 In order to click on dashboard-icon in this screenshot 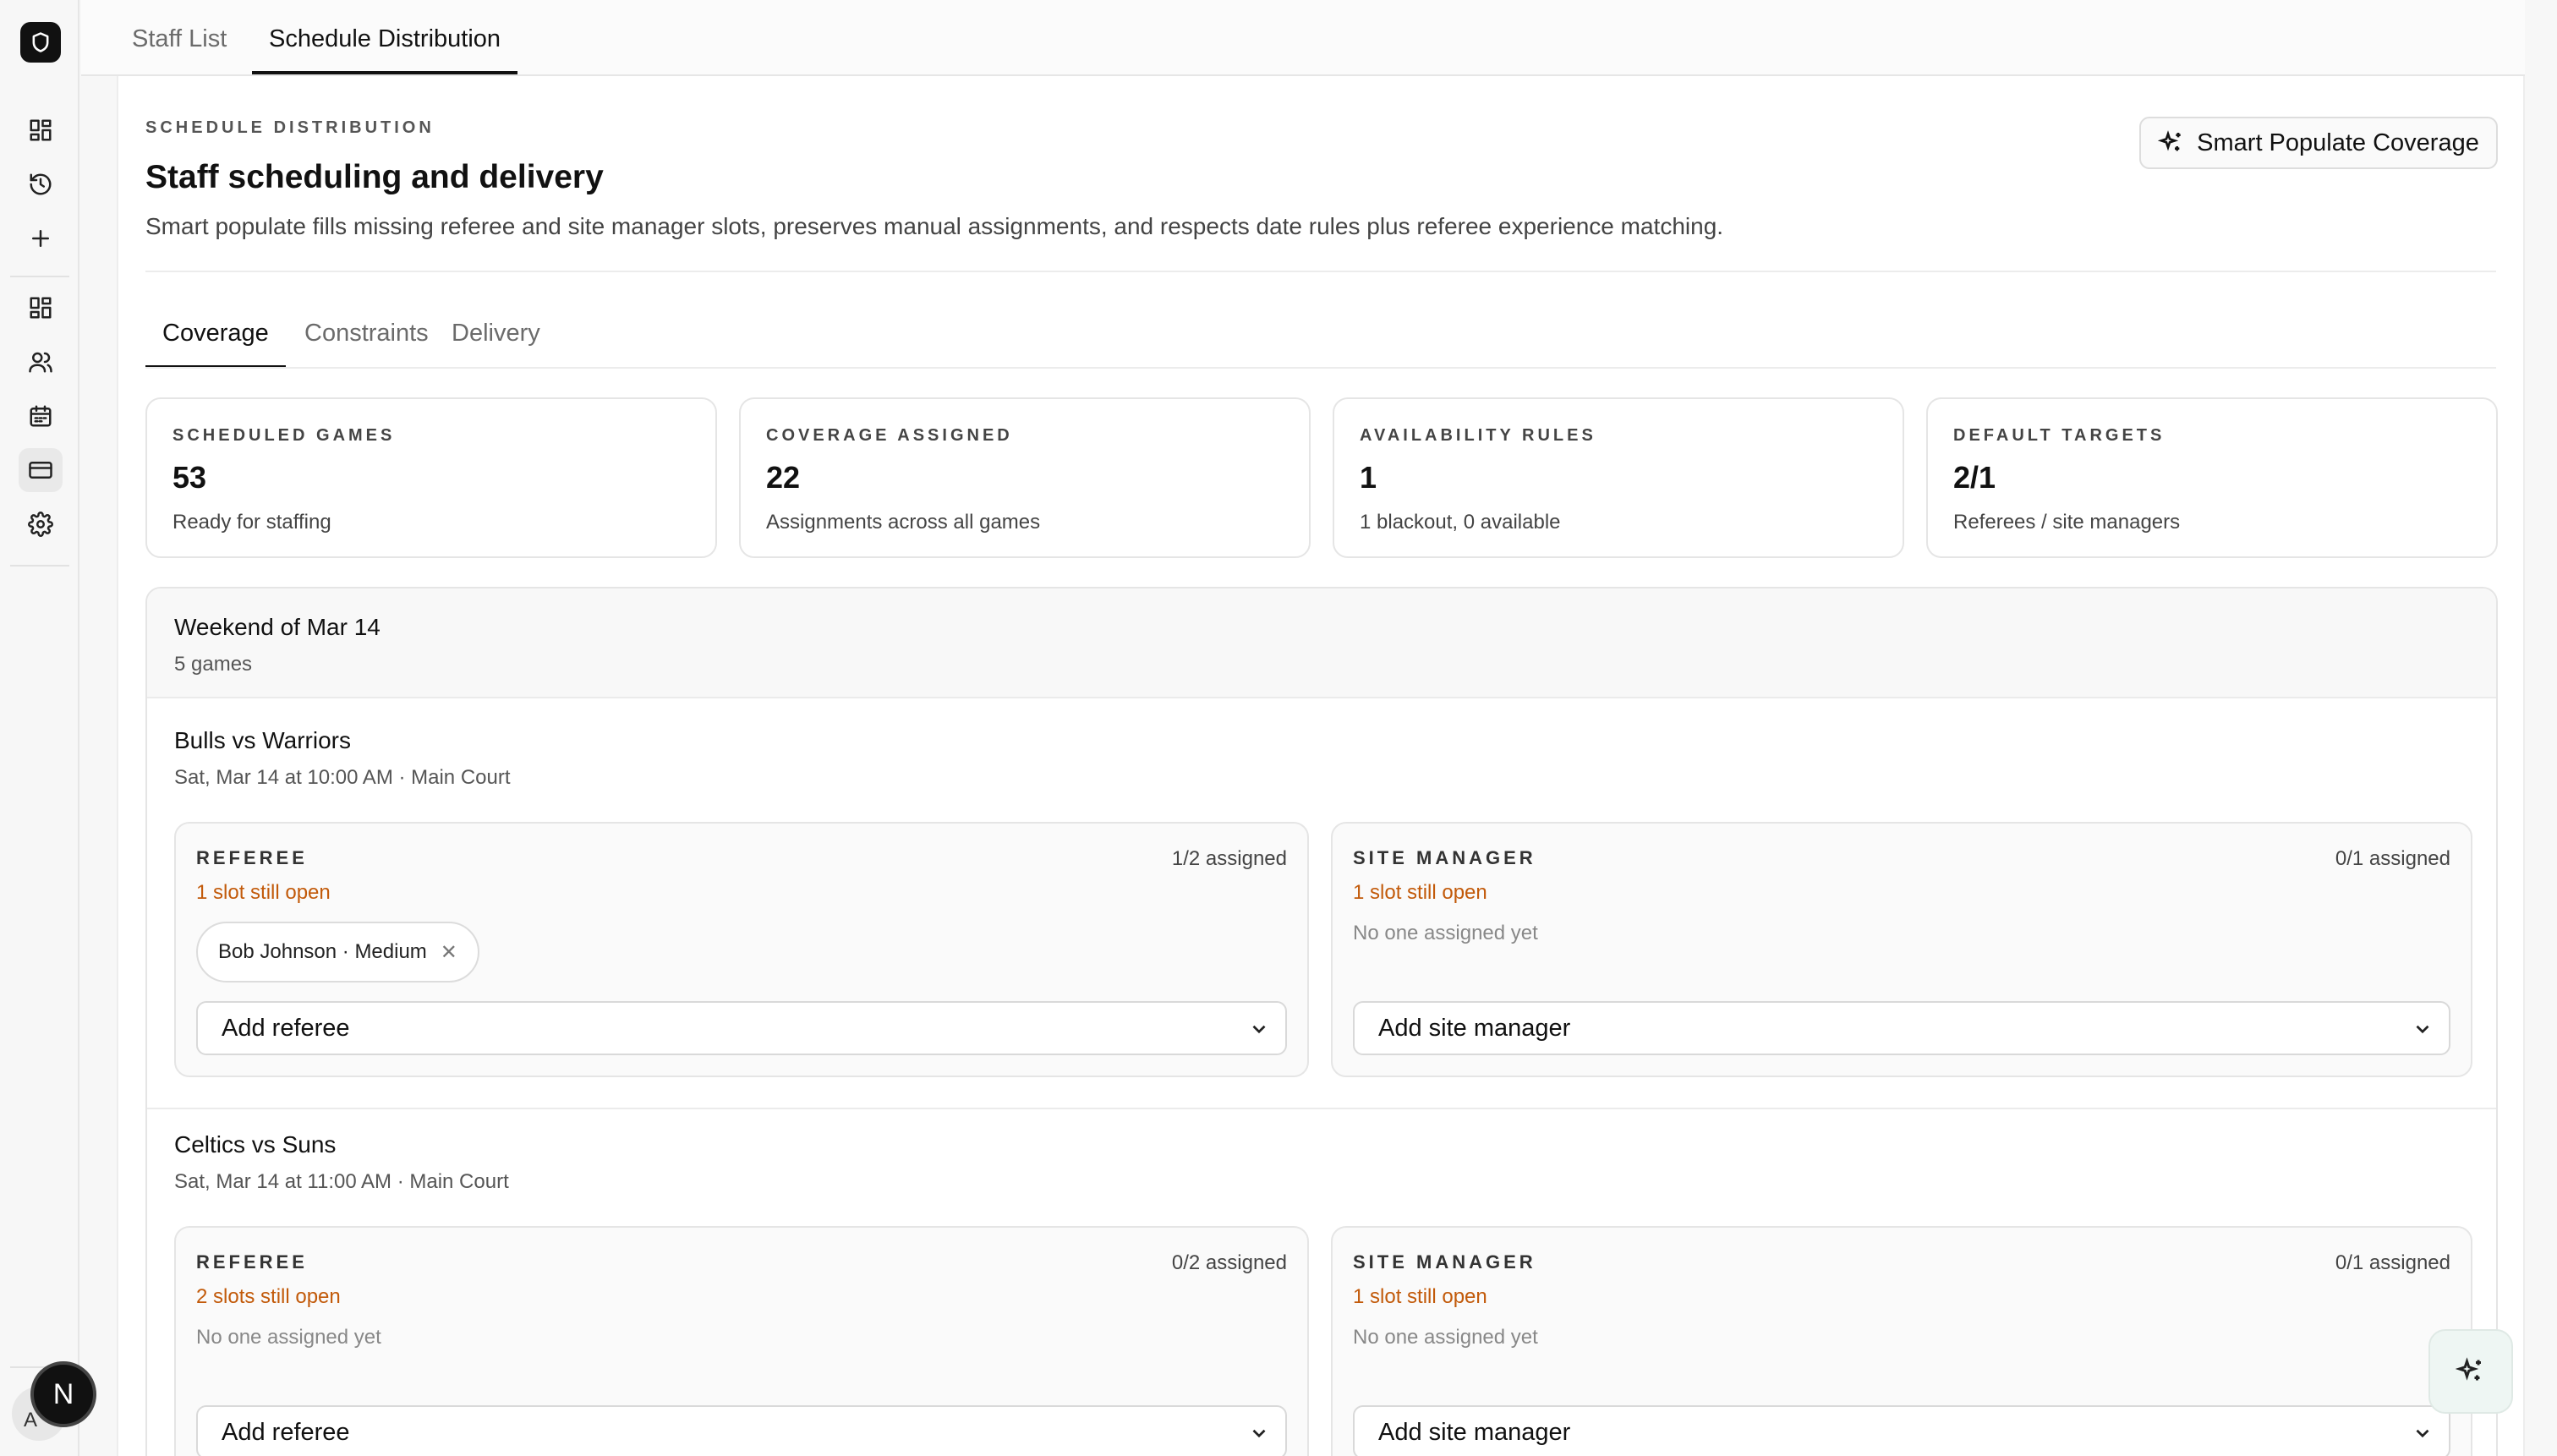, I will do `click(41, 130)`.